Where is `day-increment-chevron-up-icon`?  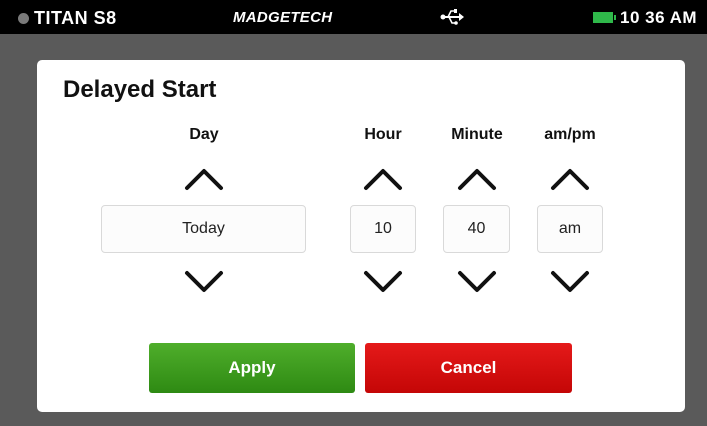 day-increment-chevron-up-icon is located at coordinates (204, 179).